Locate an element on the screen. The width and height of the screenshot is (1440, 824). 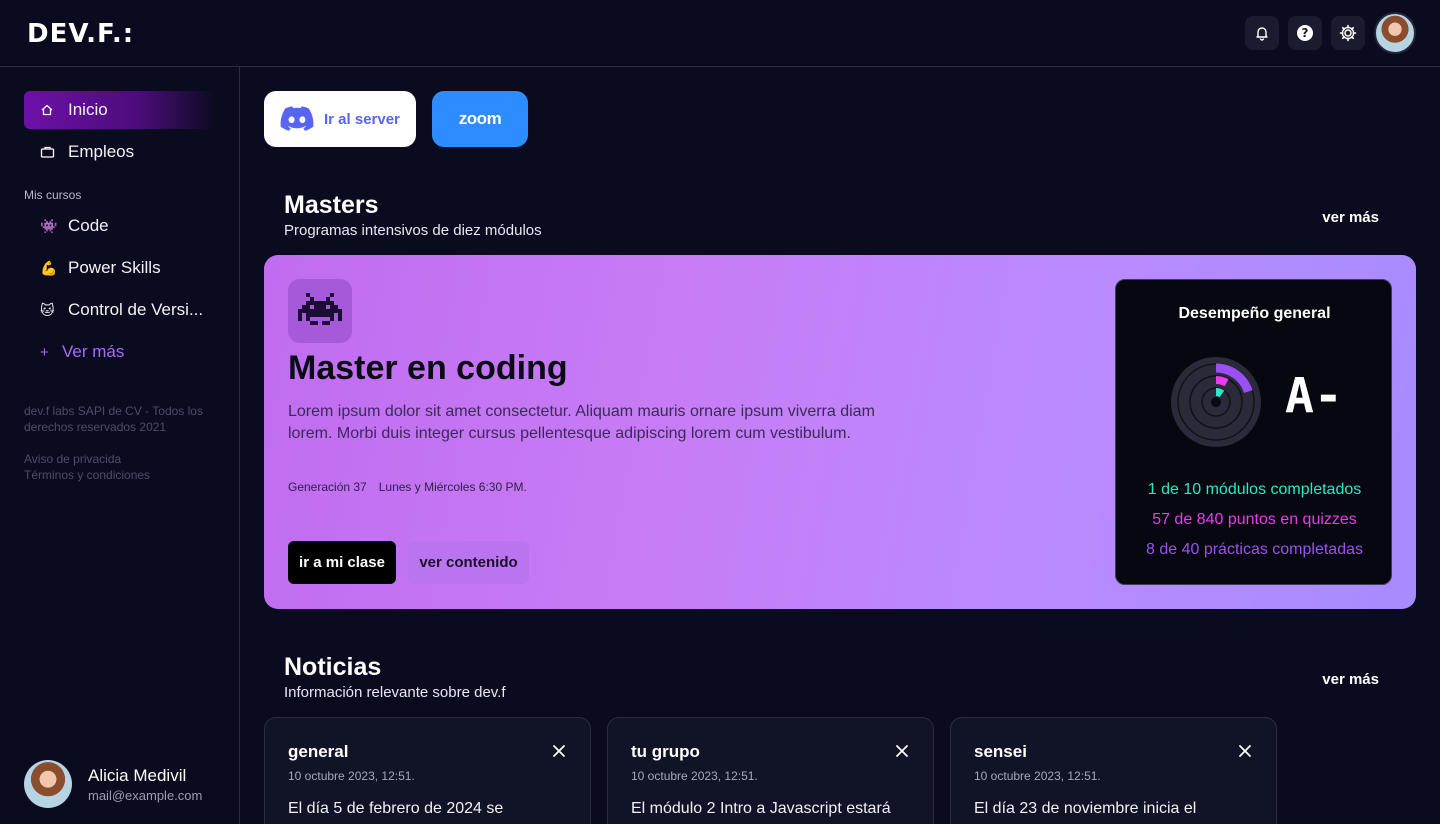
zoom-button: zoom is located at coordinates (480, 119).